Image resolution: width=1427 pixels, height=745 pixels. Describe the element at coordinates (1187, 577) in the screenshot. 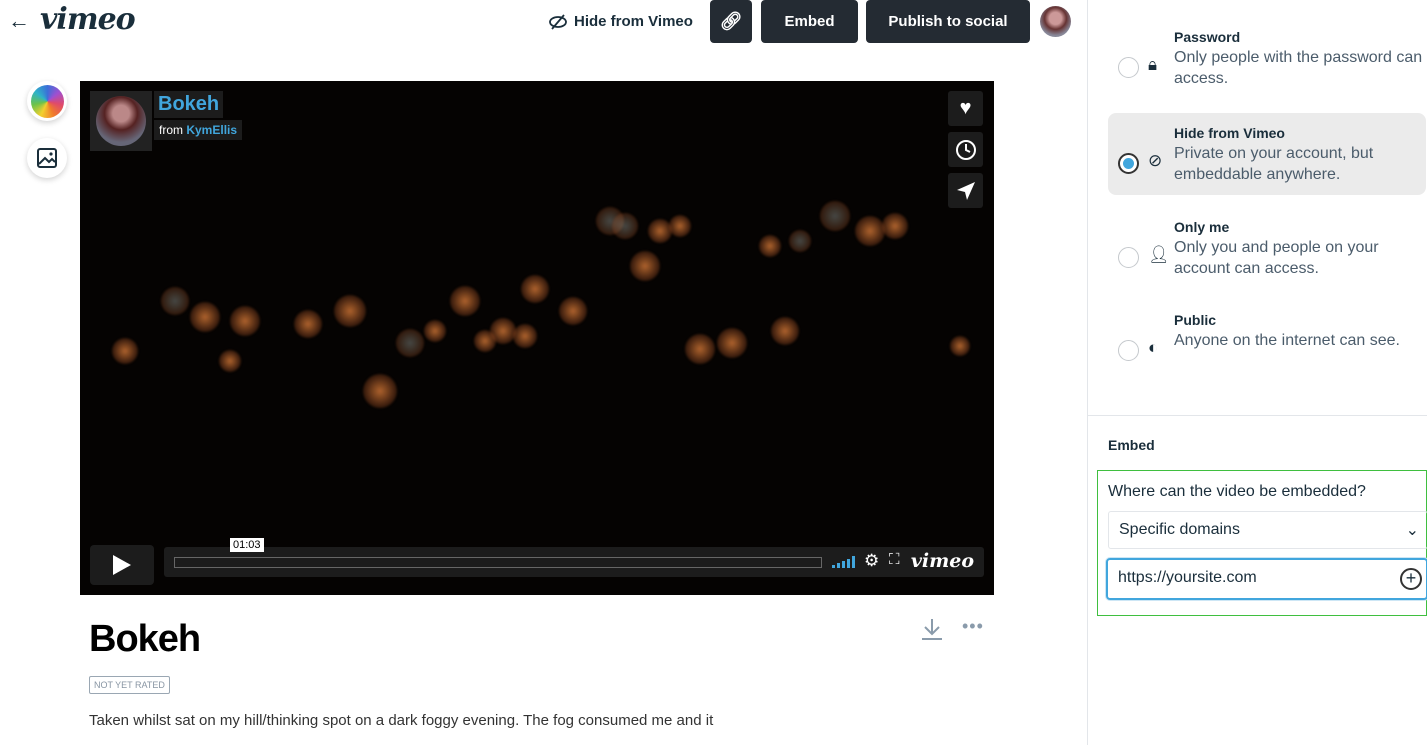

I see `domain-value: https://yoursite.com` at that location.